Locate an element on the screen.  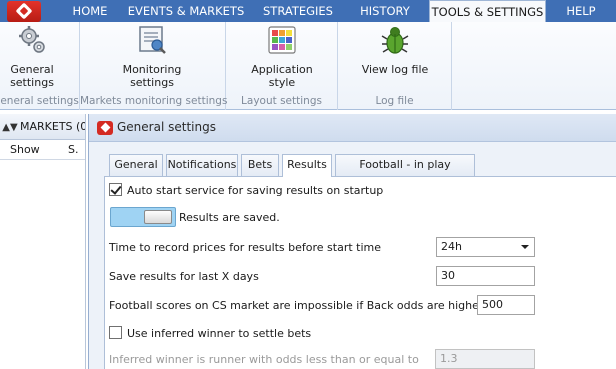
monitoring-settings-button: Monitoring settings is located at coordinates (152, 56).